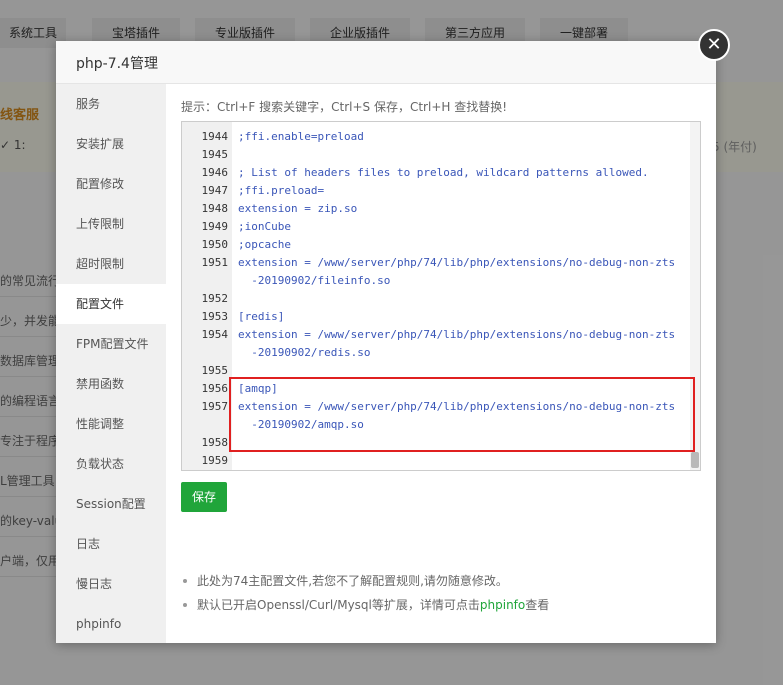 The image size is (783, 685). What do you see at coordinates (264, 226) in the screenshot?
I see `line-text: ;ionCube` at bounding box center [264, 226].